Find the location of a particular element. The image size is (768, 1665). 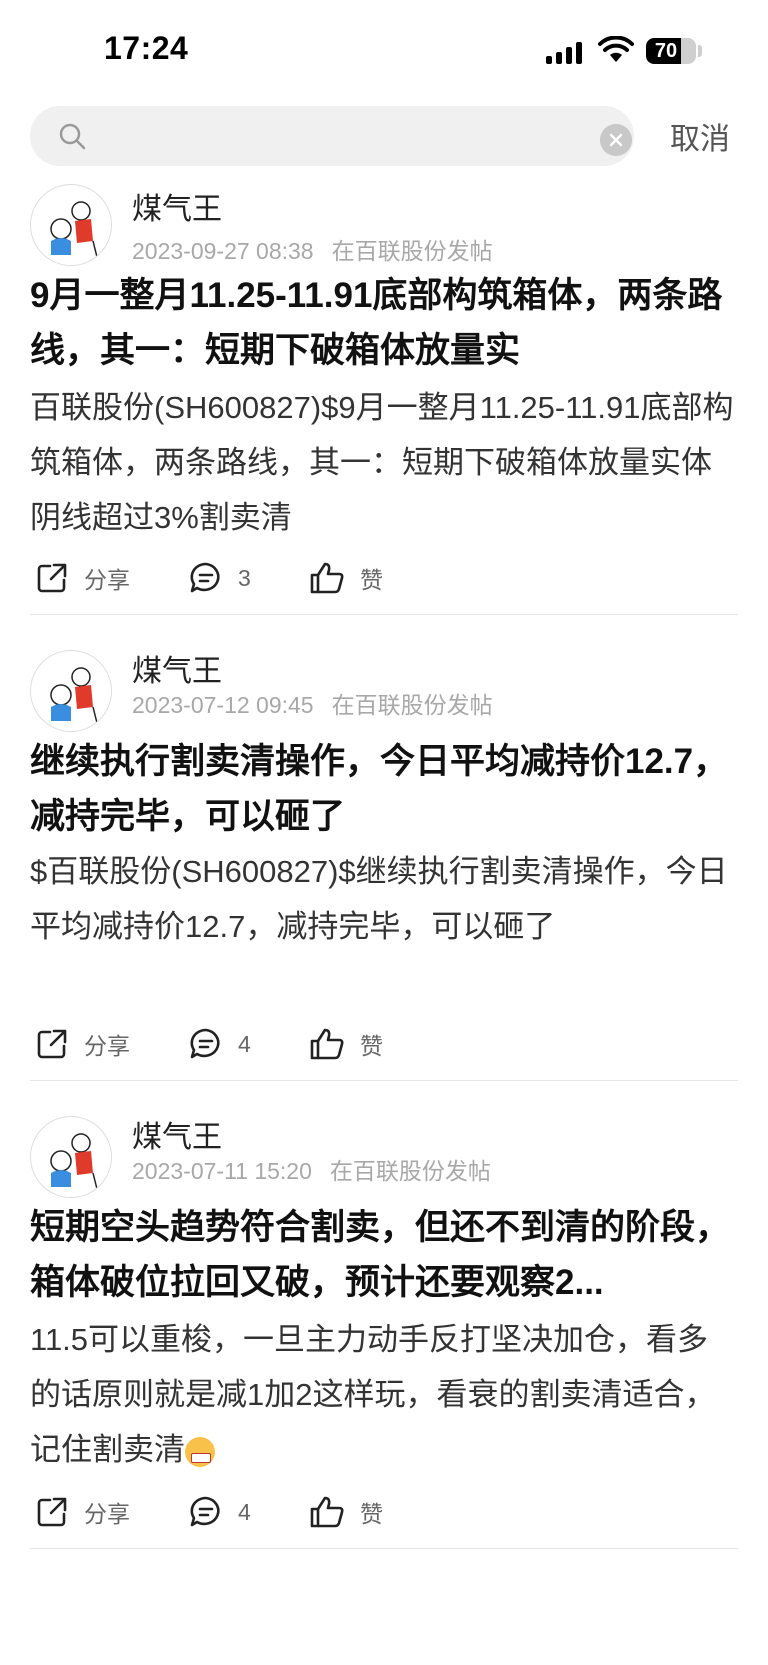

post-meta: 2023-07-12 09:45 在百联股份发帖 is located at coordinates (312, 703).